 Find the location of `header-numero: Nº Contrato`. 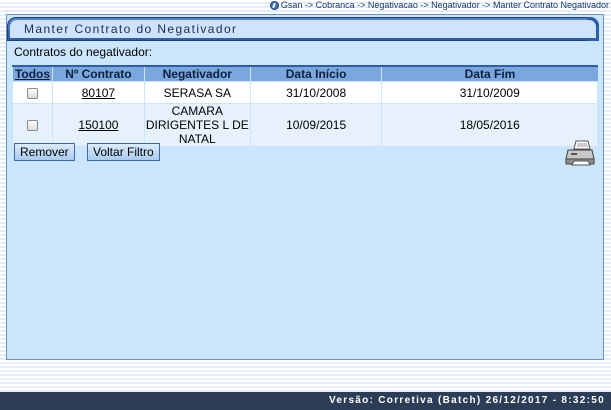

header-numero: Nº Contrato is located at coordinates (98, 73).